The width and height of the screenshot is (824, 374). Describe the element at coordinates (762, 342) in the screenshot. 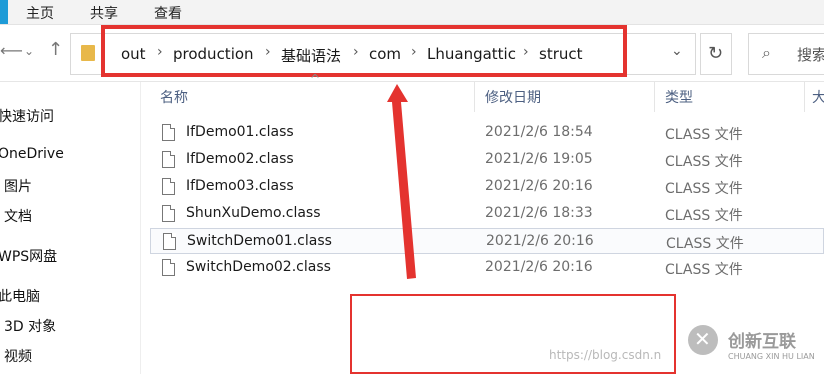

I see `watermark-brand-cn: 创新互联` at that location.